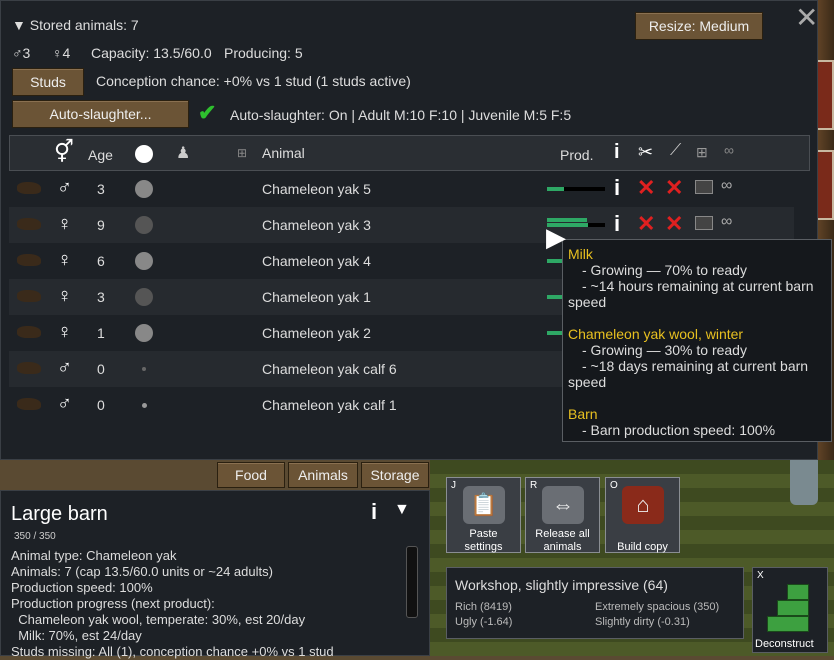 The height and width of the screenshot is (660, 834). I want to click on animal-name: Chameleon yak calf 1, so click(329, 405).